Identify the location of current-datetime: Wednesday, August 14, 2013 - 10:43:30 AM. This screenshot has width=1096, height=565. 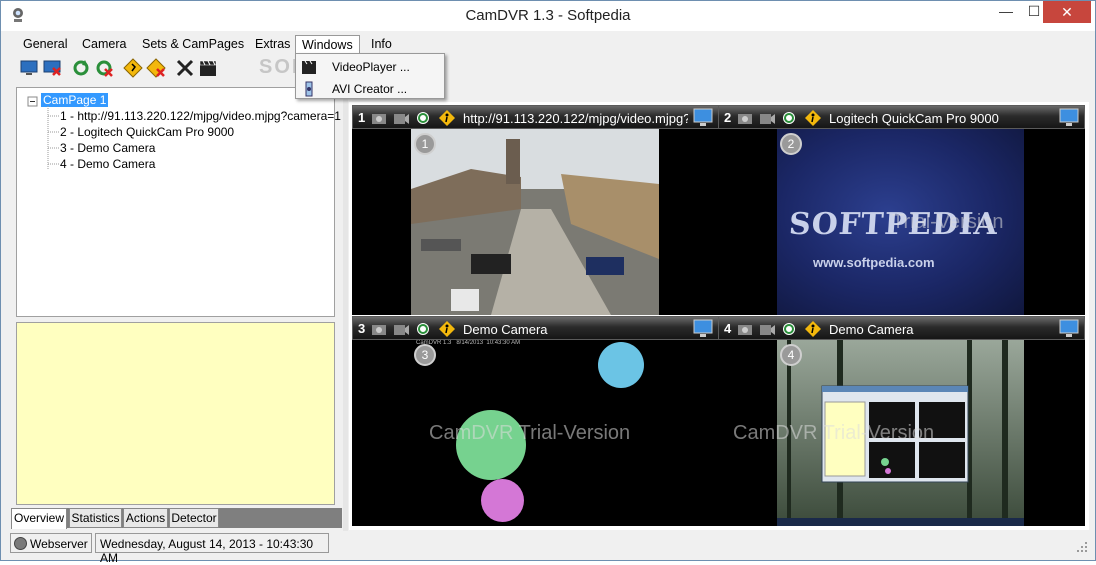
(212, 549).